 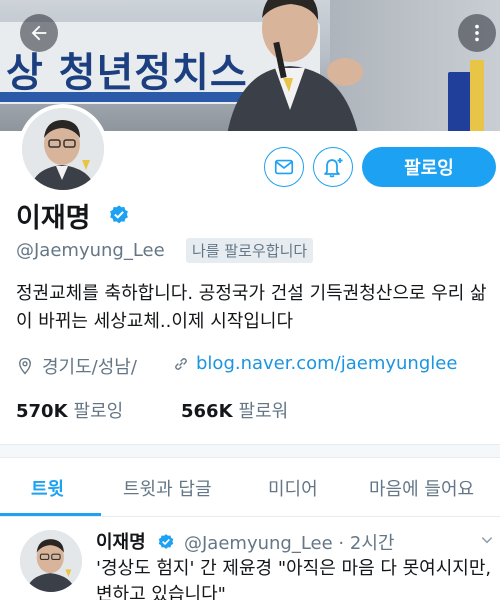 I want to click on tweet-avatar-photo, so click(x=51, y=561).